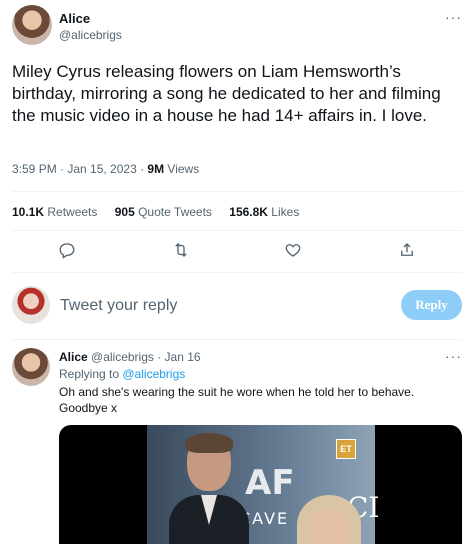 The width and height of the screenshot is (474, 544). I want to click on retweet-icon, so click(181, 250).